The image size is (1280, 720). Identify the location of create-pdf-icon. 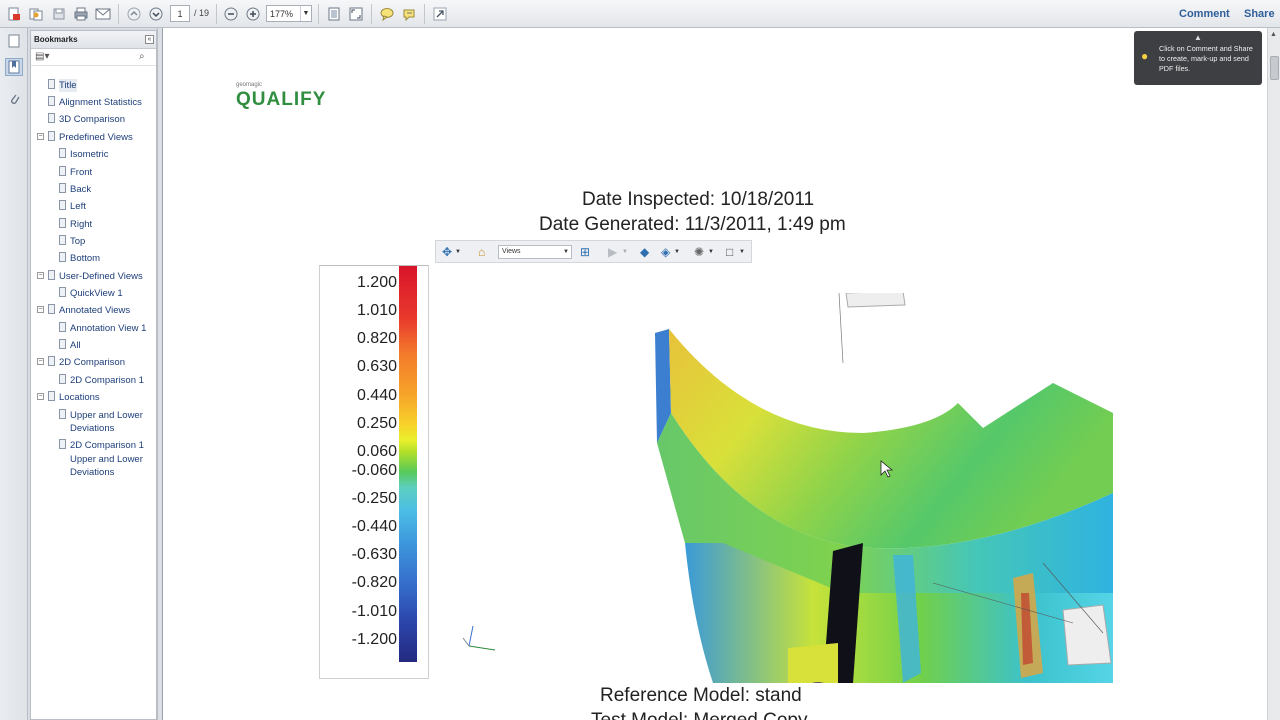
(14, 14).